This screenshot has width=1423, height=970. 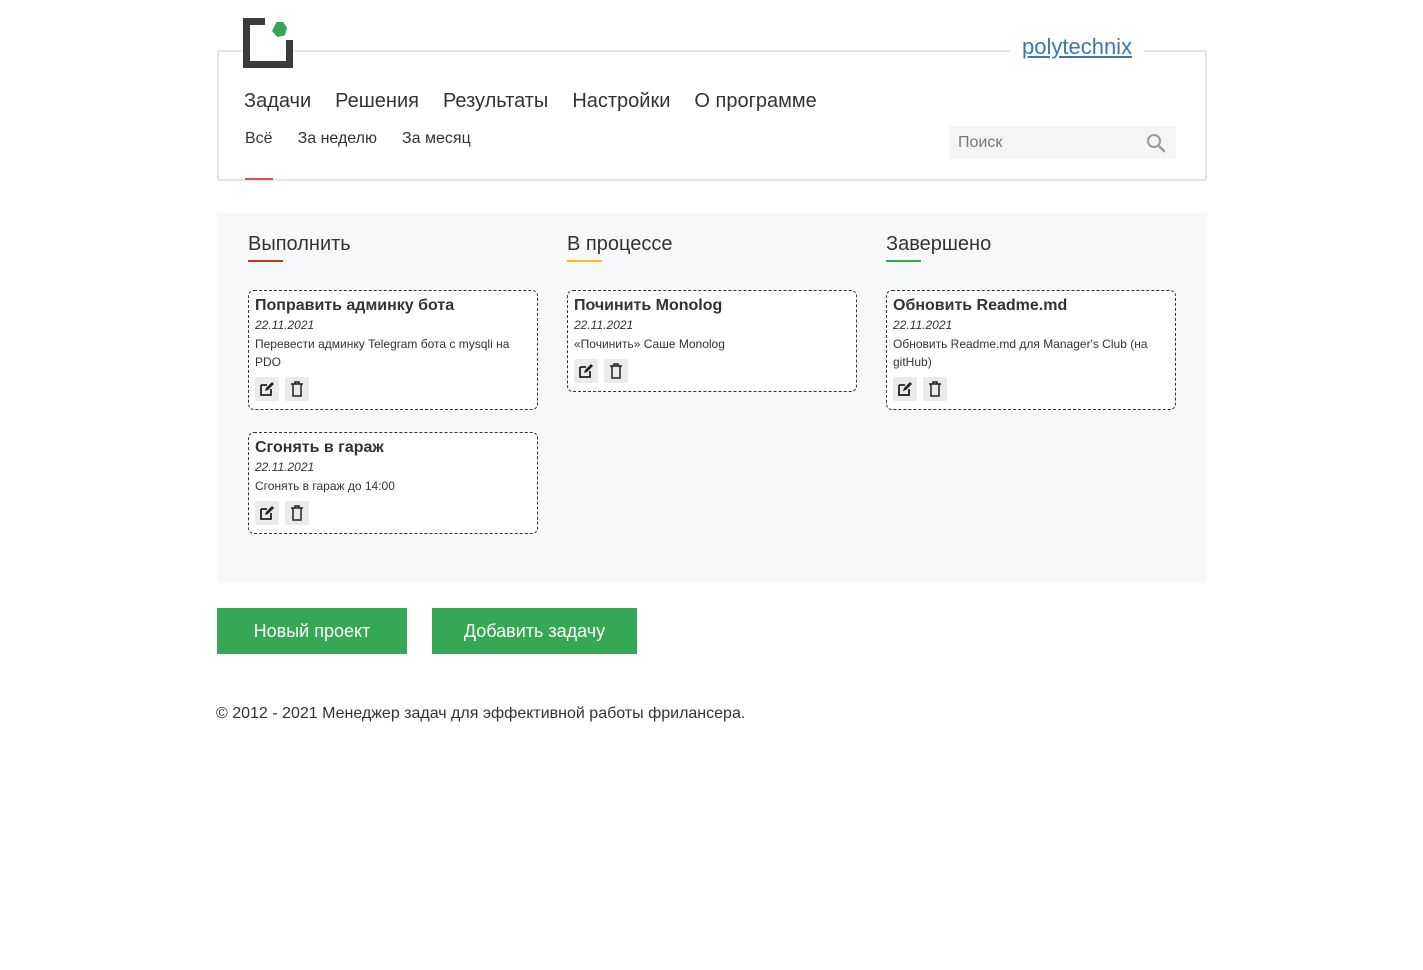 What do you see at coordinates (712, 115) in the screenshot?
I see `header-frame` at bounding box center [712, 115].